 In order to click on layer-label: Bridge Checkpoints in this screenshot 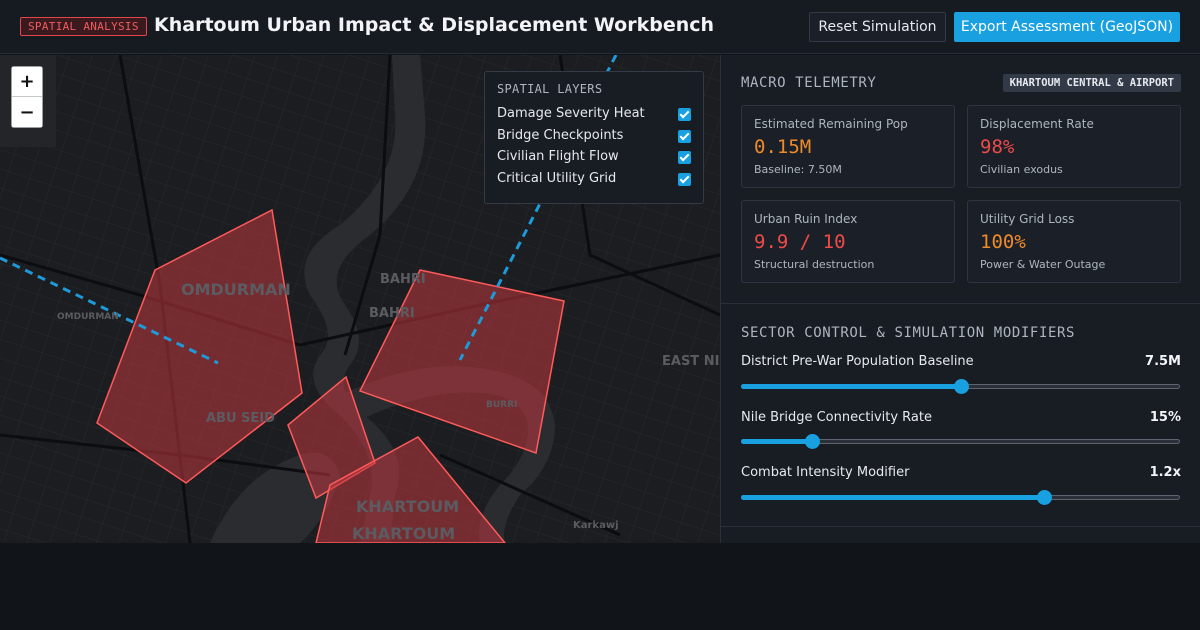, I will do `click(560, 135)`.